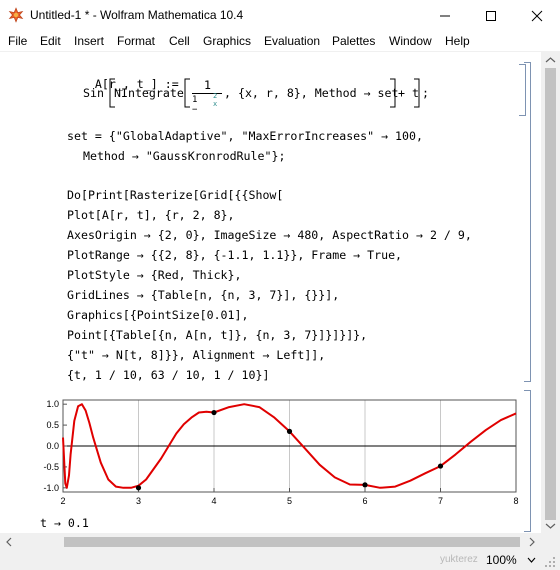 Image resolution: width=560 pixels, height=570 pixels. I want to click on code-do-line-9: {"t" → N[t, 8]}}, Alignment → Left]],, so click(196, 355).